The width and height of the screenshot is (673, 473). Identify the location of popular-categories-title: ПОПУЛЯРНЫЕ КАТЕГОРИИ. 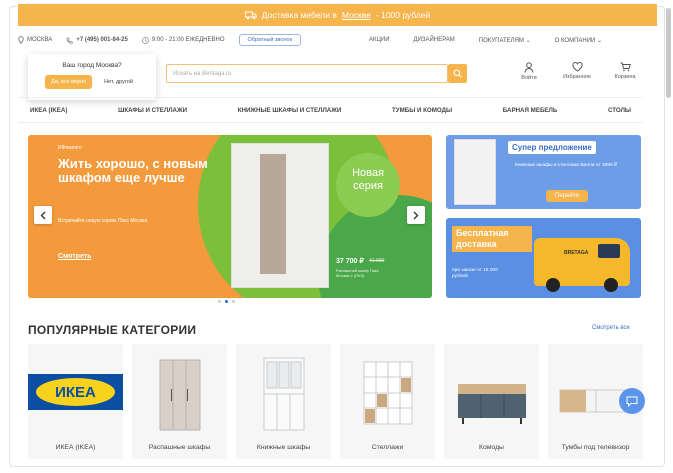
(112, 330).